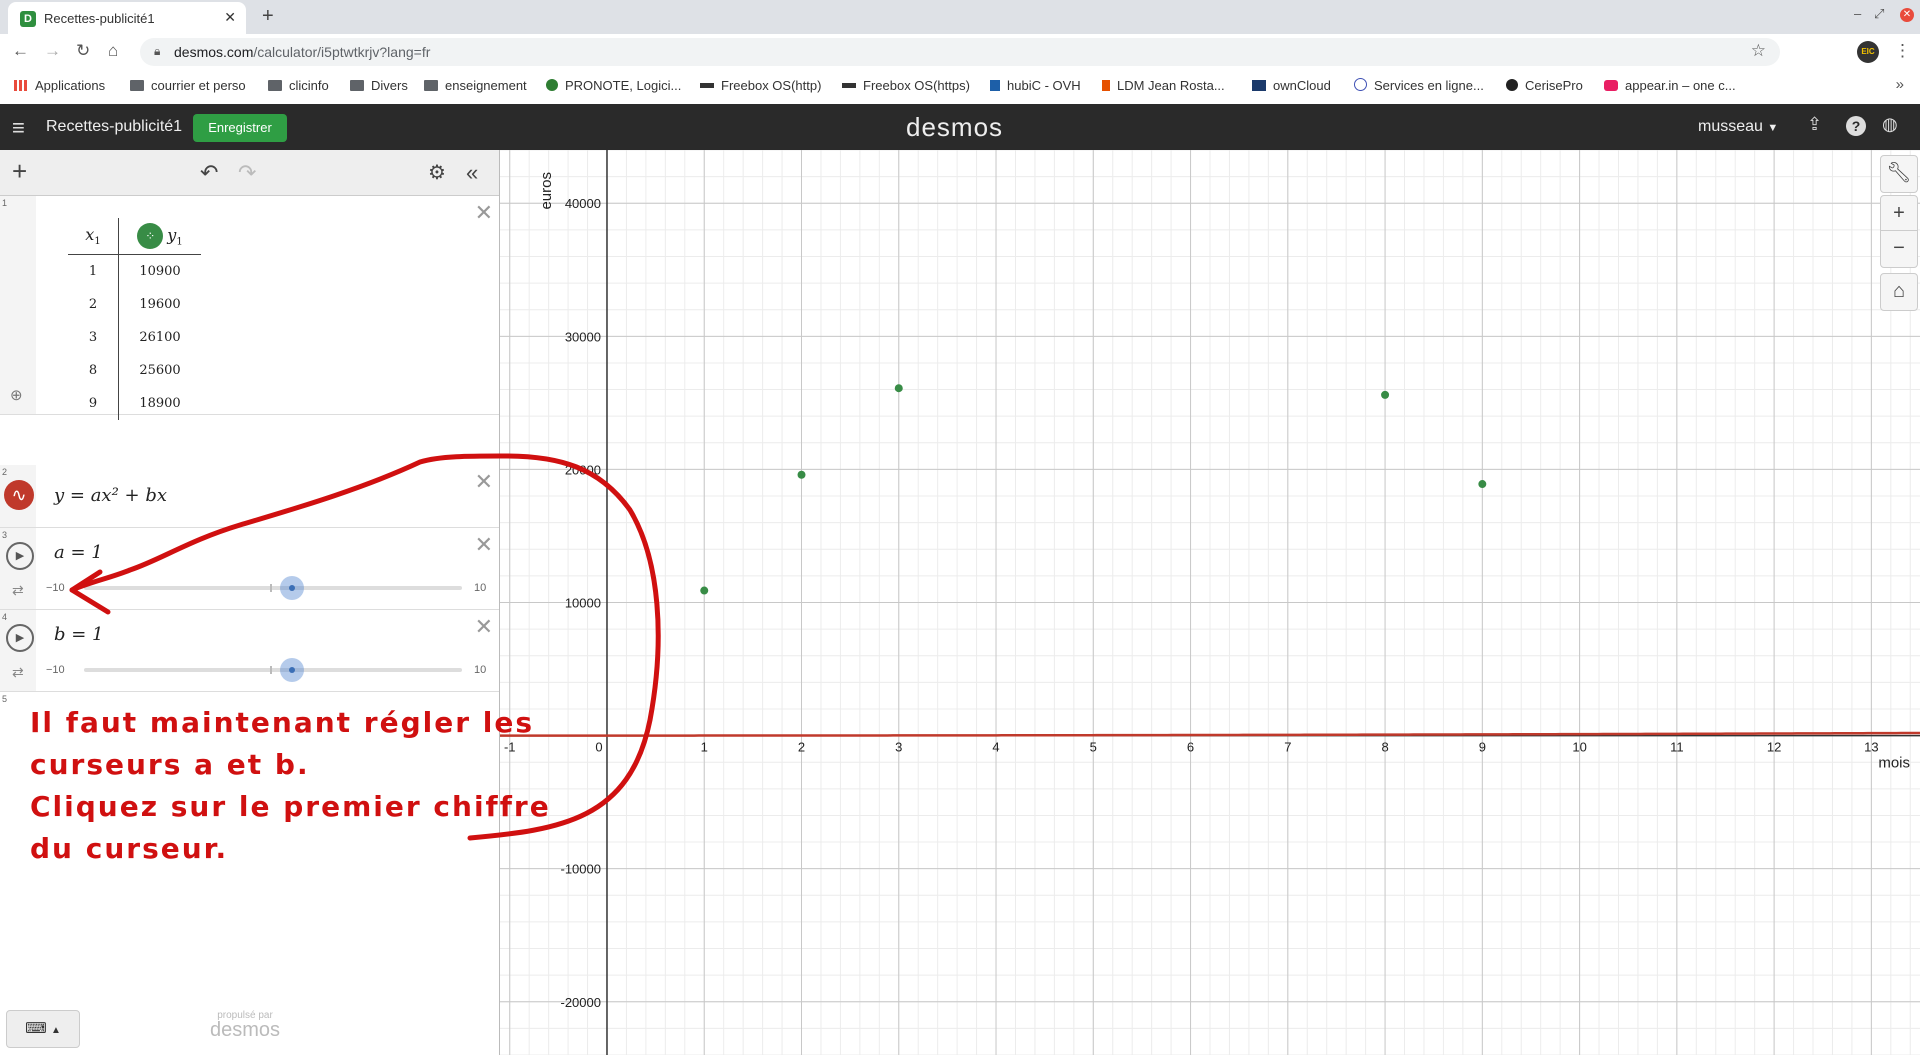 The height and width of the screenshot is (1055, 1920). What do you see at coordinates (282, 722) in the screenshot?
I see `annotation-line: Il faut maintenant régler les` at bounding box center [282, 722].